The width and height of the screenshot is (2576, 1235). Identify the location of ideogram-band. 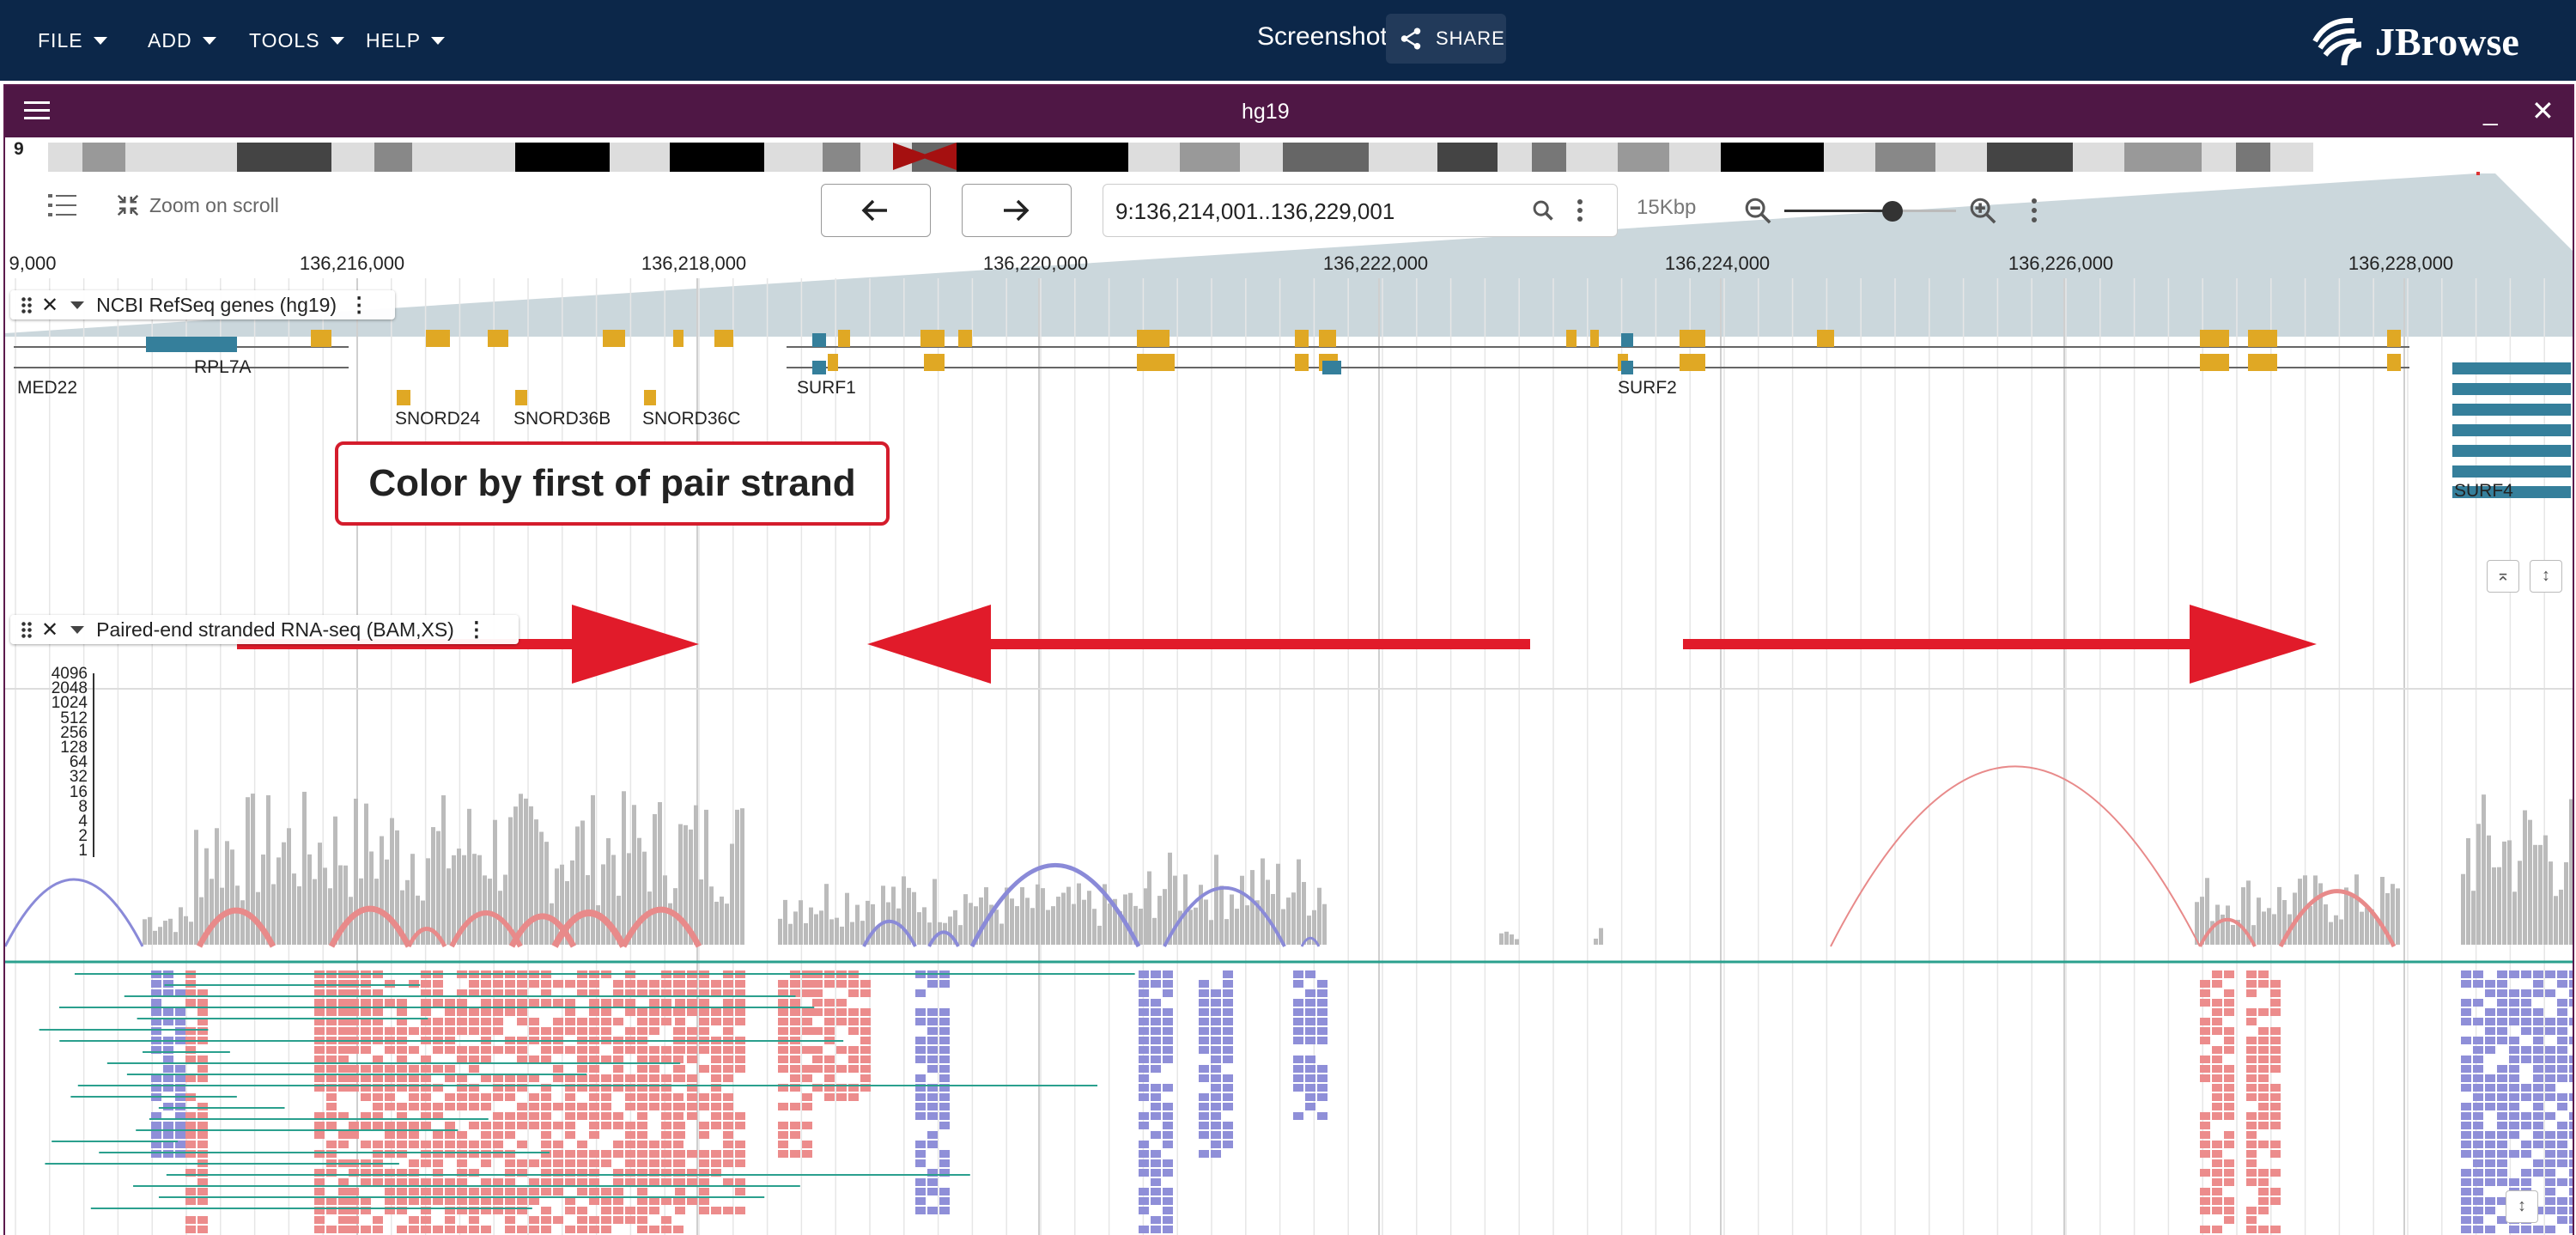
(104, 157).